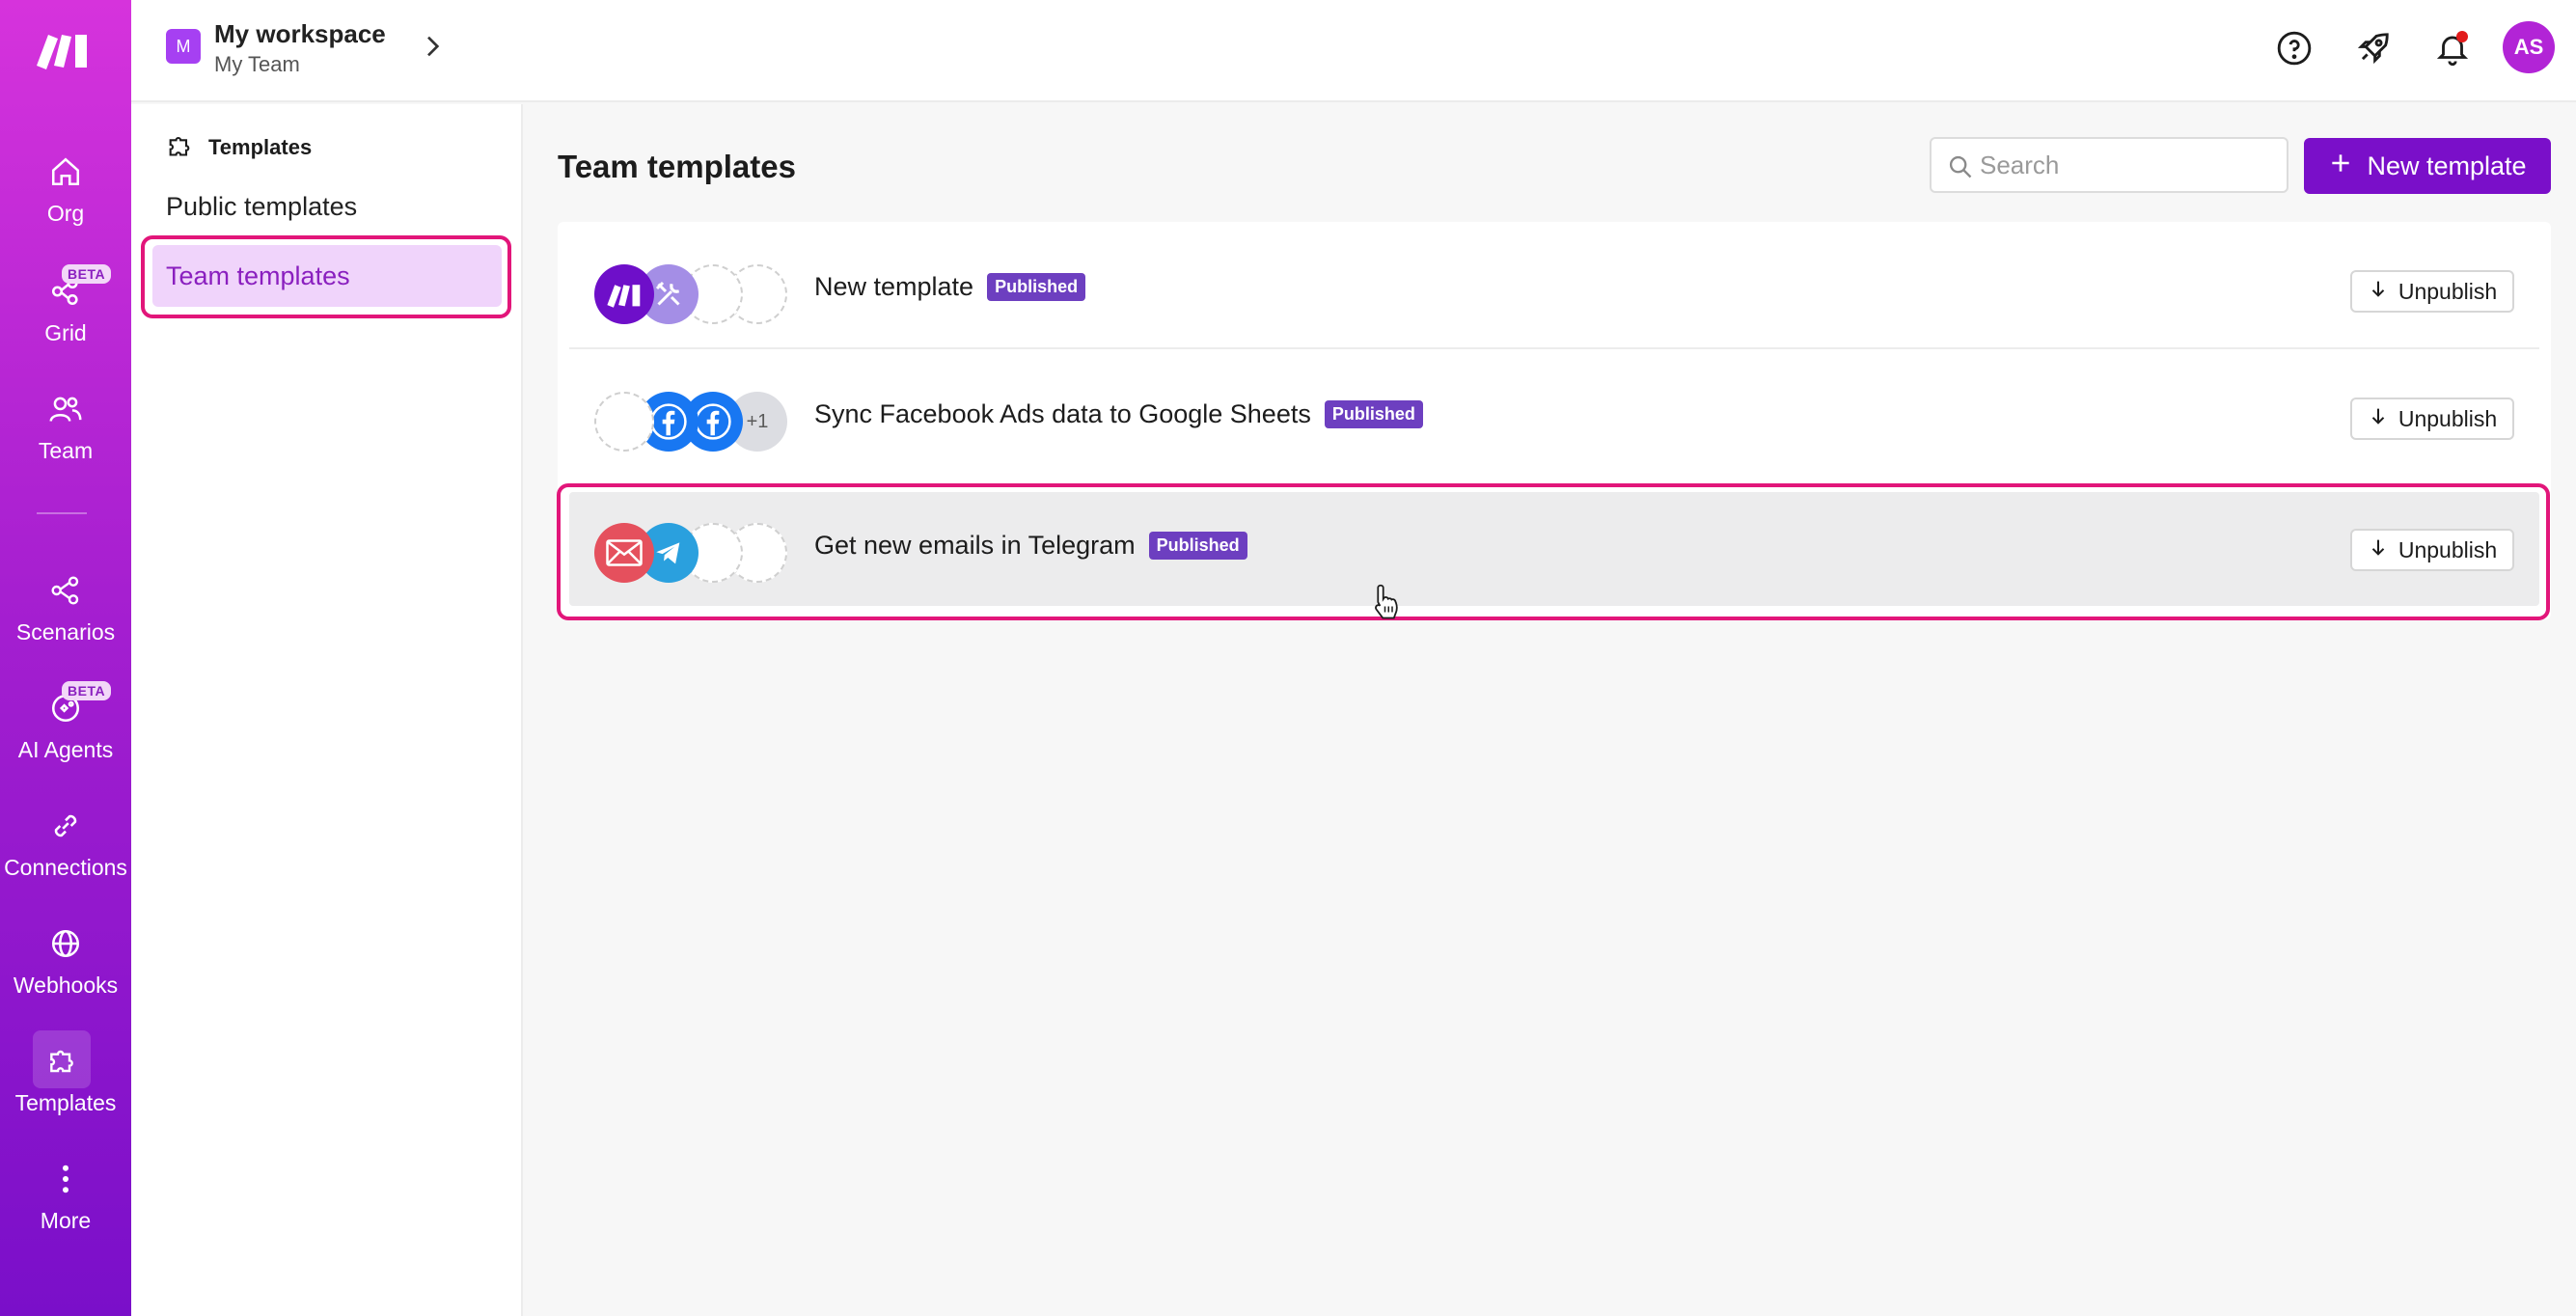 This screenshot has width=2576, height=1316. I want to click on rail-item-label: More, so click(66, 1220).